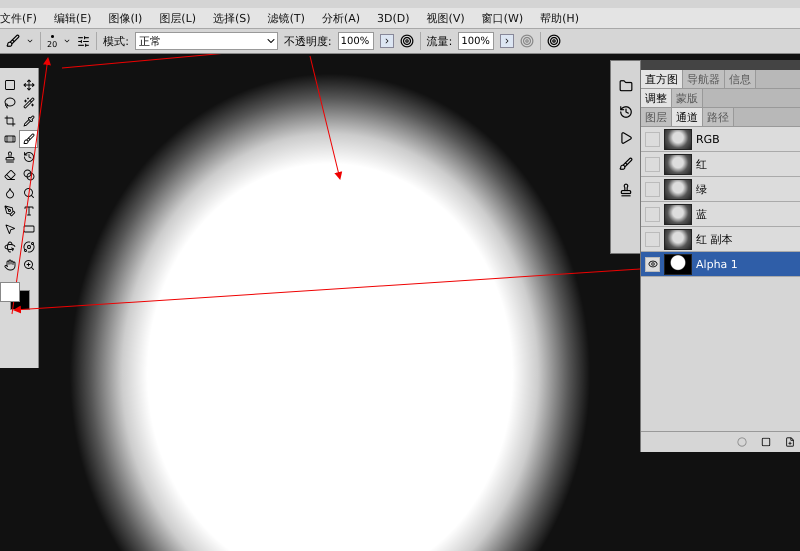 This screenshot has width=800, height=551. What do you see at coordinates (662, 79) in the screenshot?
I see `panel-tab: 直方图` at bounding box center [662, 79].